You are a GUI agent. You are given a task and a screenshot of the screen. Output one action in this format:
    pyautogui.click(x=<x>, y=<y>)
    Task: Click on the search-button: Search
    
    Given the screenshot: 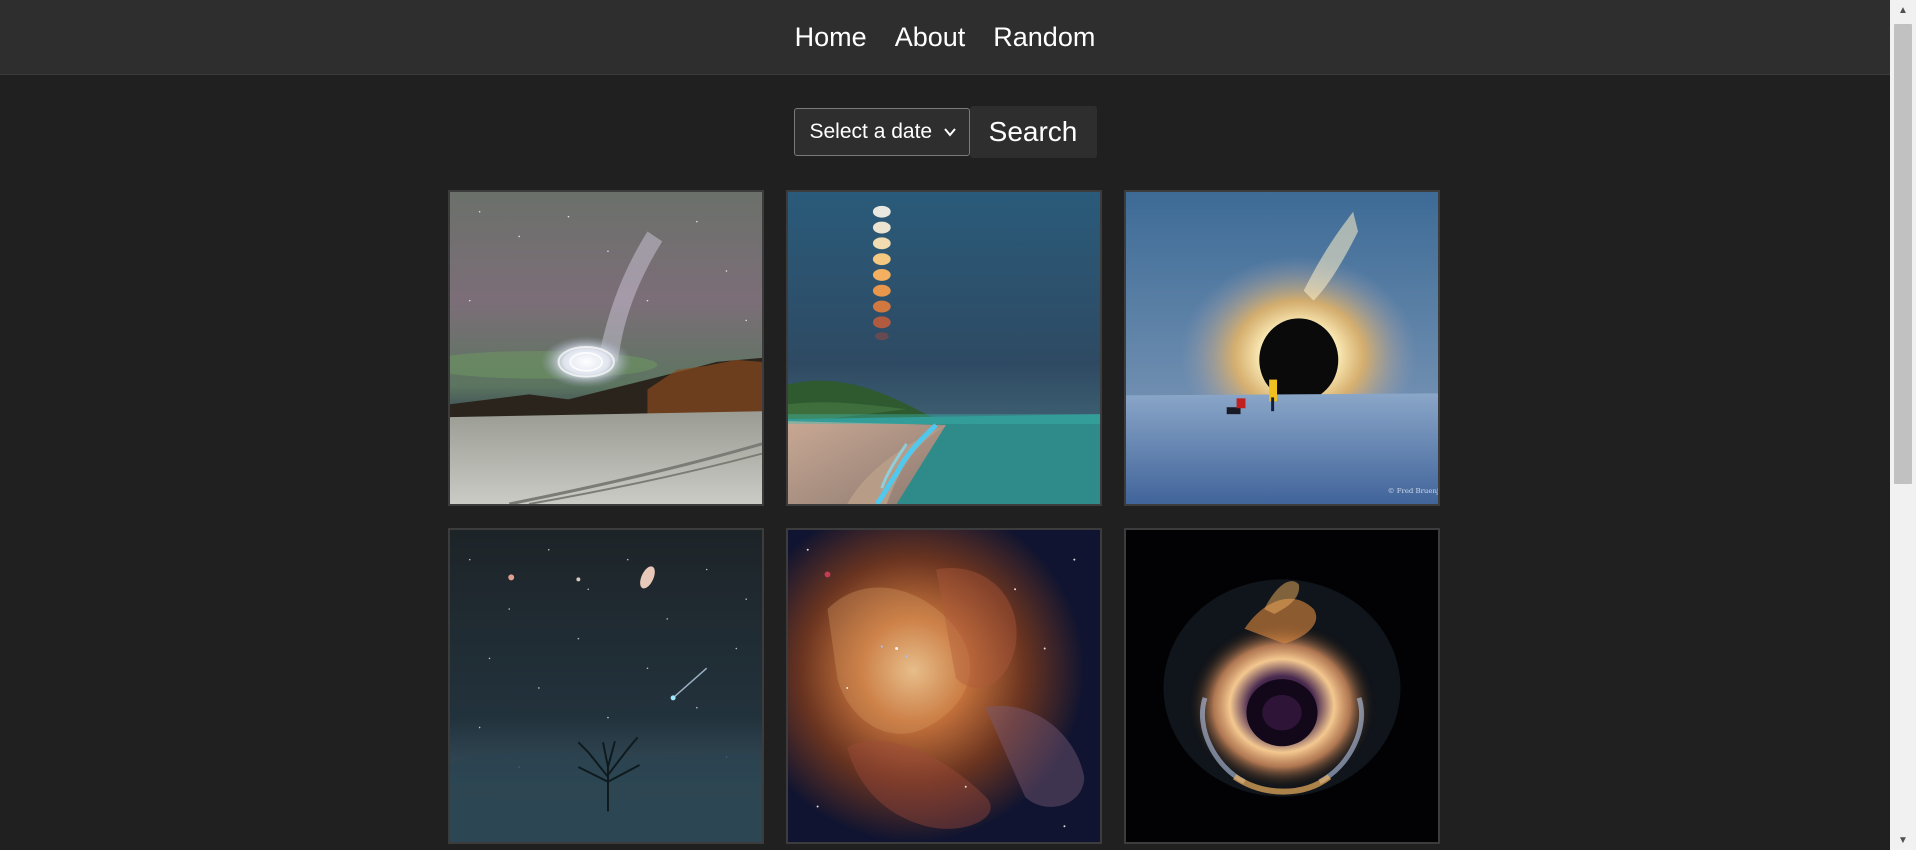 What is the action you would take?
    pyautogui.click(x=1033, y=132)
    